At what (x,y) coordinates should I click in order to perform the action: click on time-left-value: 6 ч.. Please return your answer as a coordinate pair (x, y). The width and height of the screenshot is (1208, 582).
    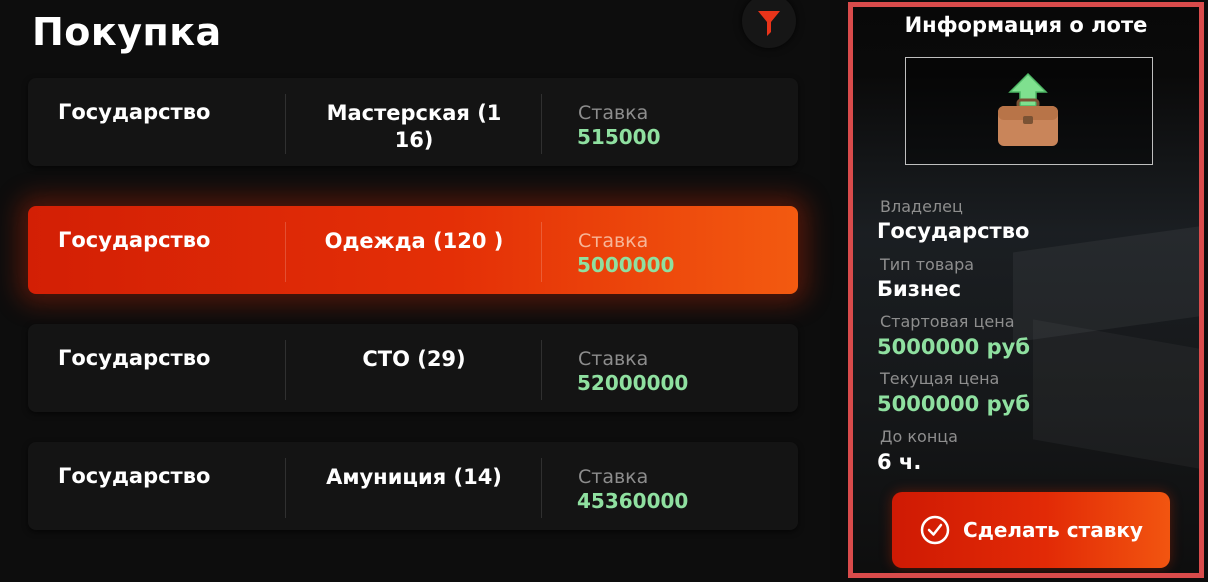
    Looking at the image, I should click on (899, 462).